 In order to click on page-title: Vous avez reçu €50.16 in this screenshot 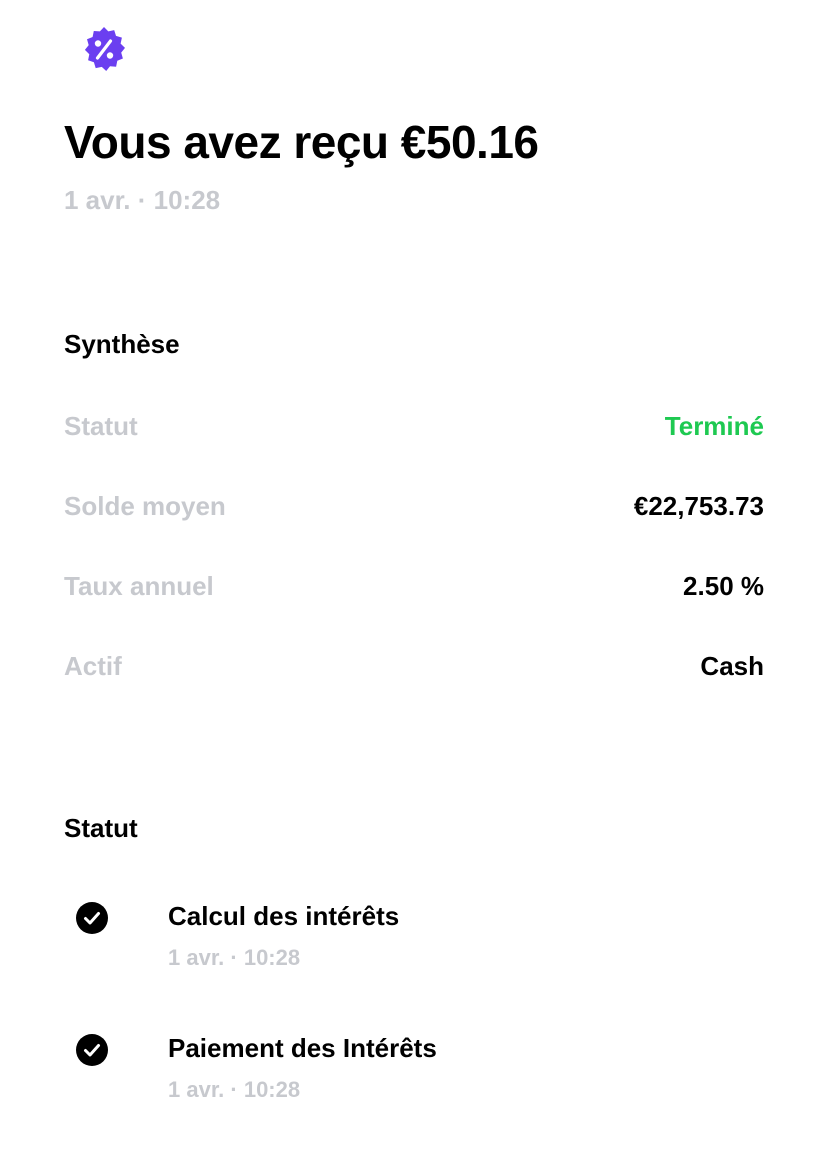, I will do `click(301, 142)`.